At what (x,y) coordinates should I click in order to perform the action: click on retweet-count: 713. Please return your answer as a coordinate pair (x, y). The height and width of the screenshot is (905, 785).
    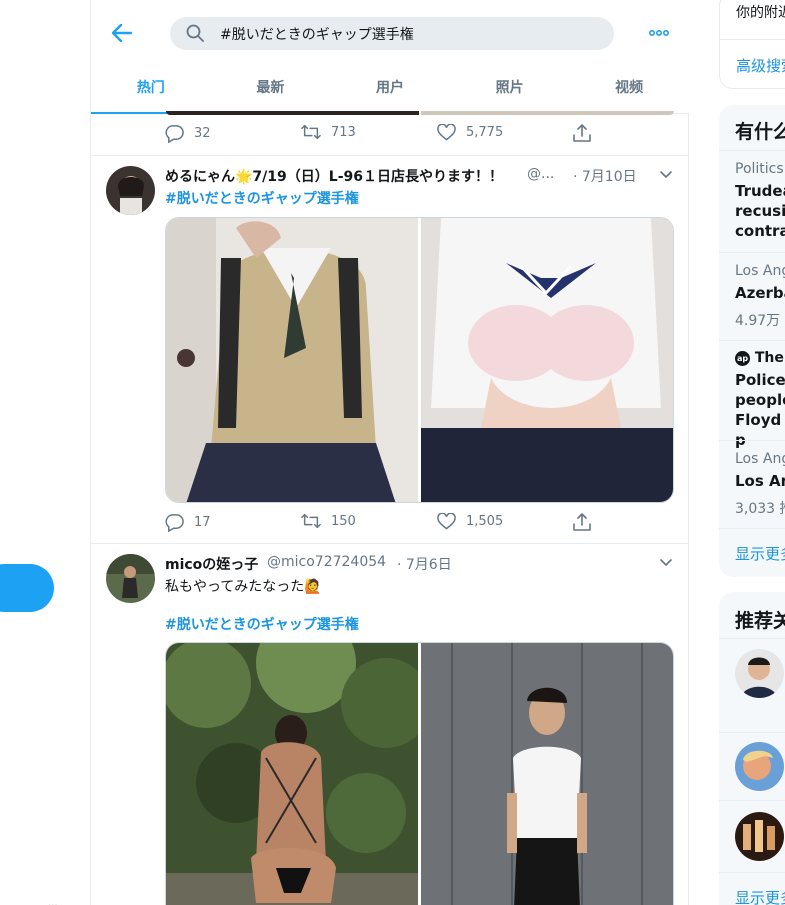
    Looking at the image, I should click on (343, 132).